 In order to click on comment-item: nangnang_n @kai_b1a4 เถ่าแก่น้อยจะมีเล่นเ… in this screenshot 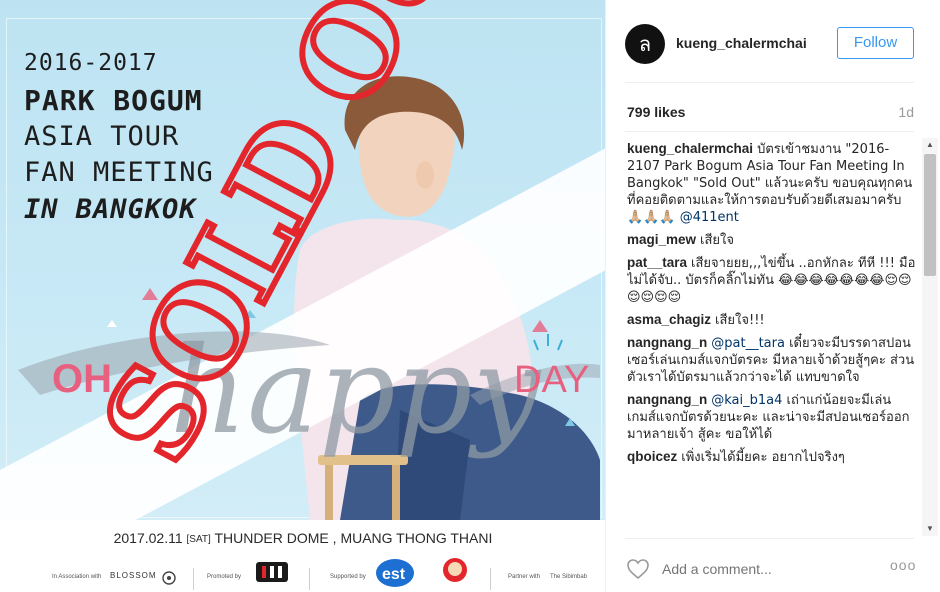, I will do `click(773, 417)`.